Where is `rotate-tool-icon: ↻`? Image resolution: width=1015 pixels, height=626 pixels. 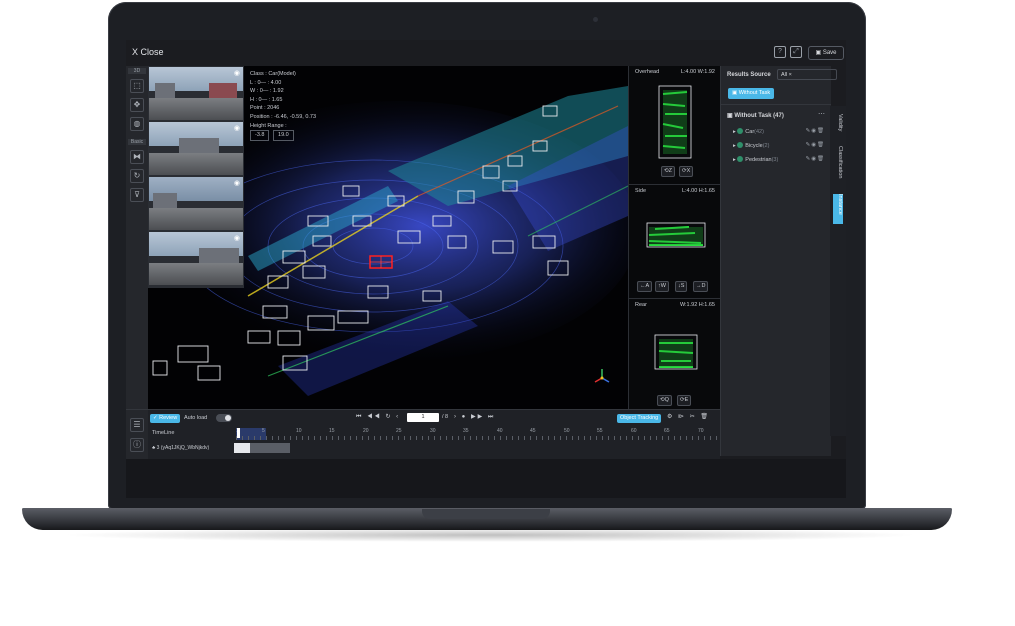 rotate-tool-icon: ↻ is located at coordinates (137, 176).